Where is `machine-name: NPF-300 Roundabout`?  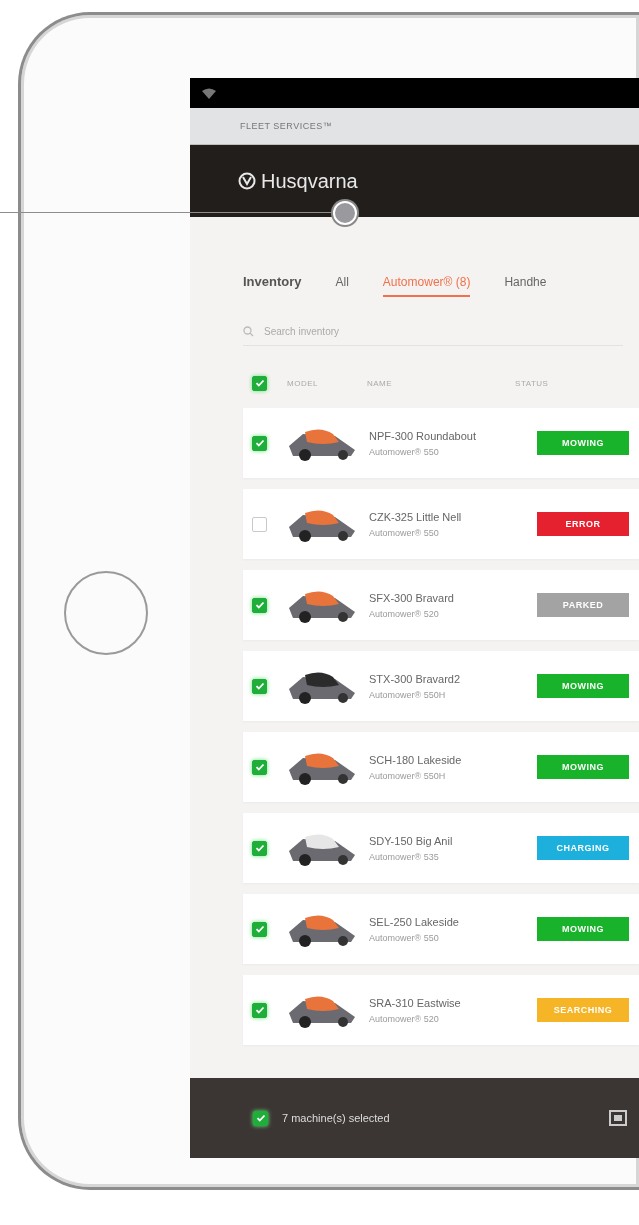
machine-name: NPF-300 Roundabout is located at coordinates (423, 435).